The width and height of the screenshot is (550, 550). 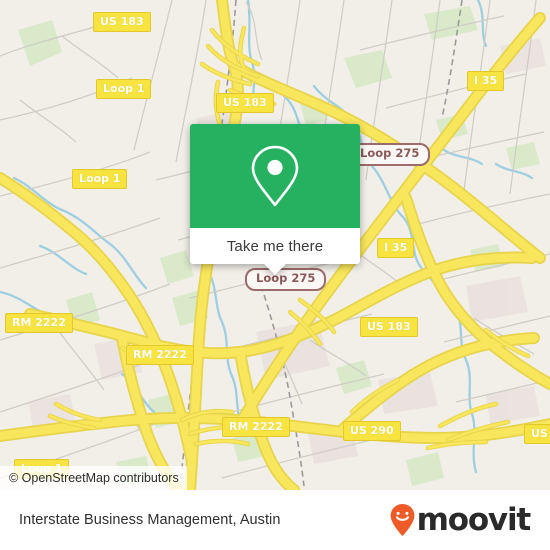 What do you see at coordinates (372, 431) in the screenshot?
I see `road-shield: US 290` at bounding box center [372, 431].